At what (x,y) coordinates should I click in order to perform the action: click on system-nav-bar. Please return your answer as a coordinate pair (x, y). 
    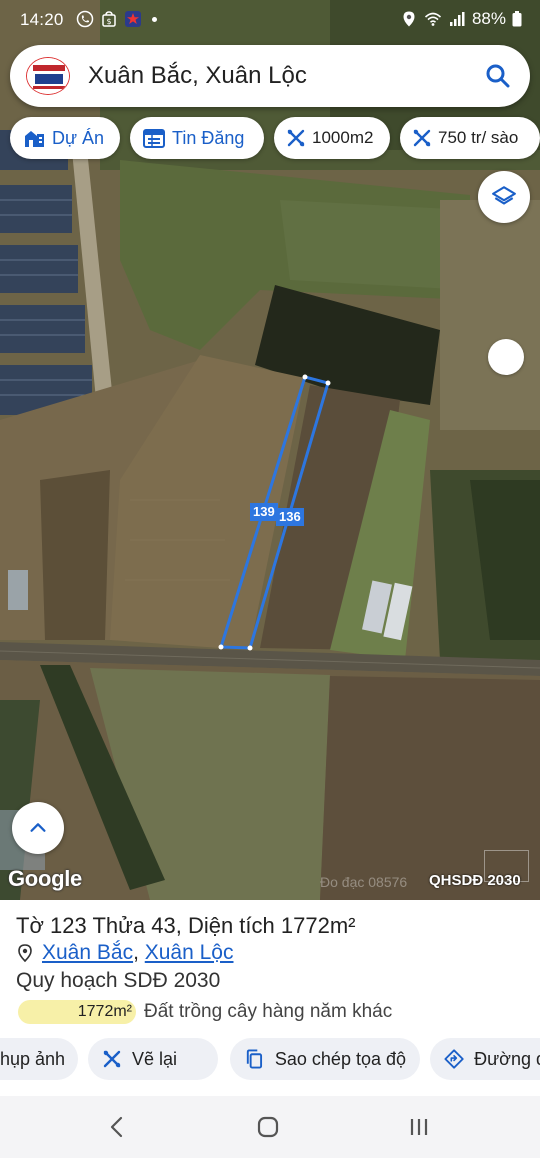
    Looking at the image, I should click on (270, 1127).